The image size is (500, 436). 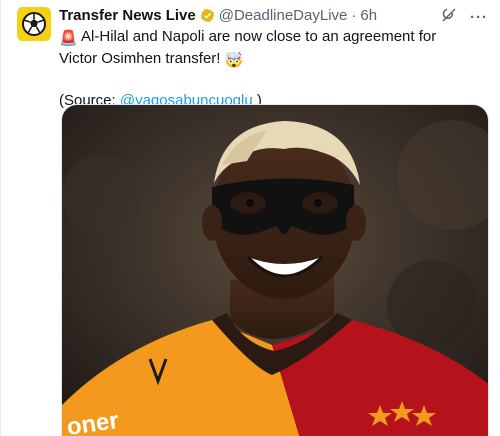 What do you see at coordinates (68, 38) in the screenshot?
I see `siren-emoji: 🚨` at bounding box center [68, 38].